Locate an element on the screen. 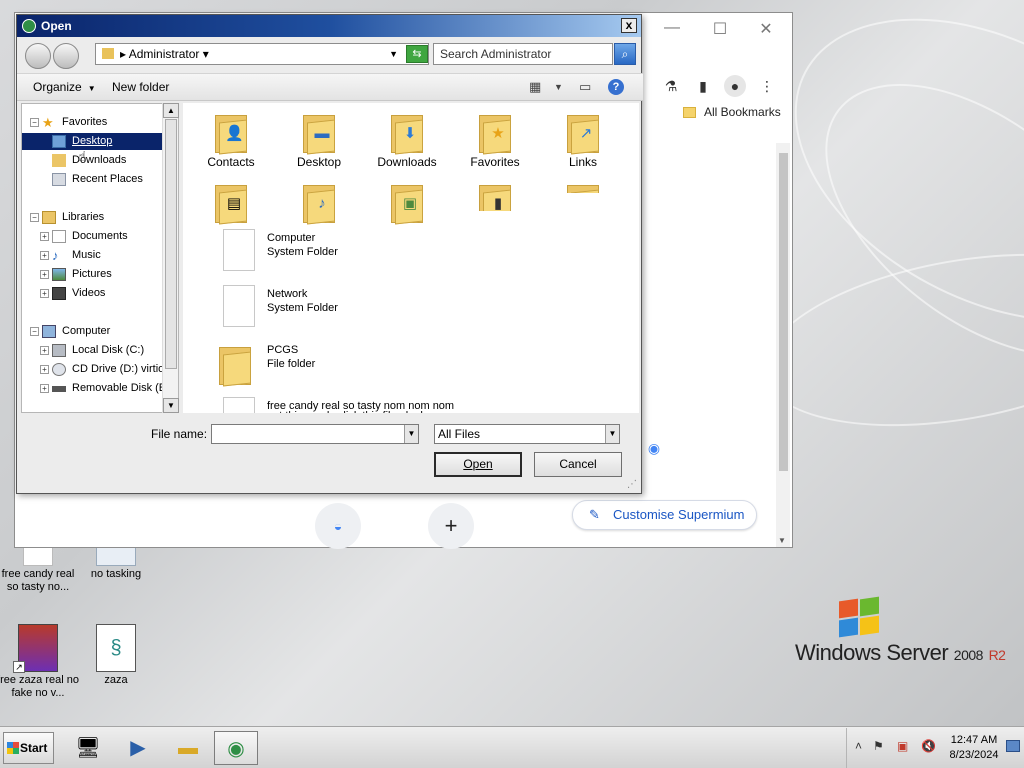 The image size is (1024, 768). address-crumb: Administrator is located at coordinates (164, 54).